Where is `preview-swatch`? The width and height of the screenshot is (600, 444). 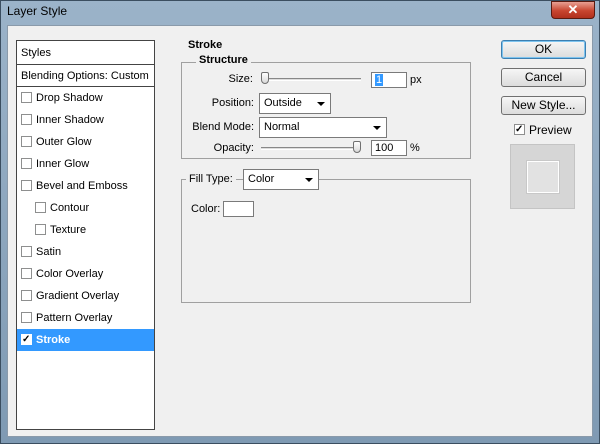
preview-swatch is located at coordinates (543, 177).